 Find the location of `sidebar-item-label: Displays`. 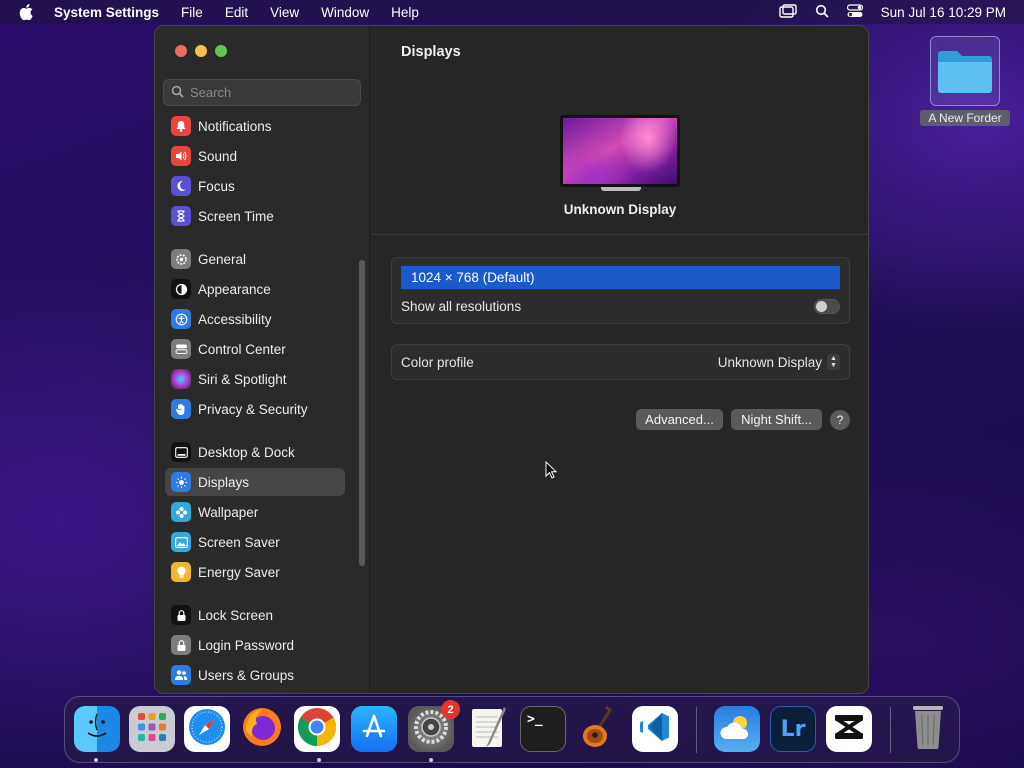

sidebar-item-label: Displays is located at coordinates (224, 482).